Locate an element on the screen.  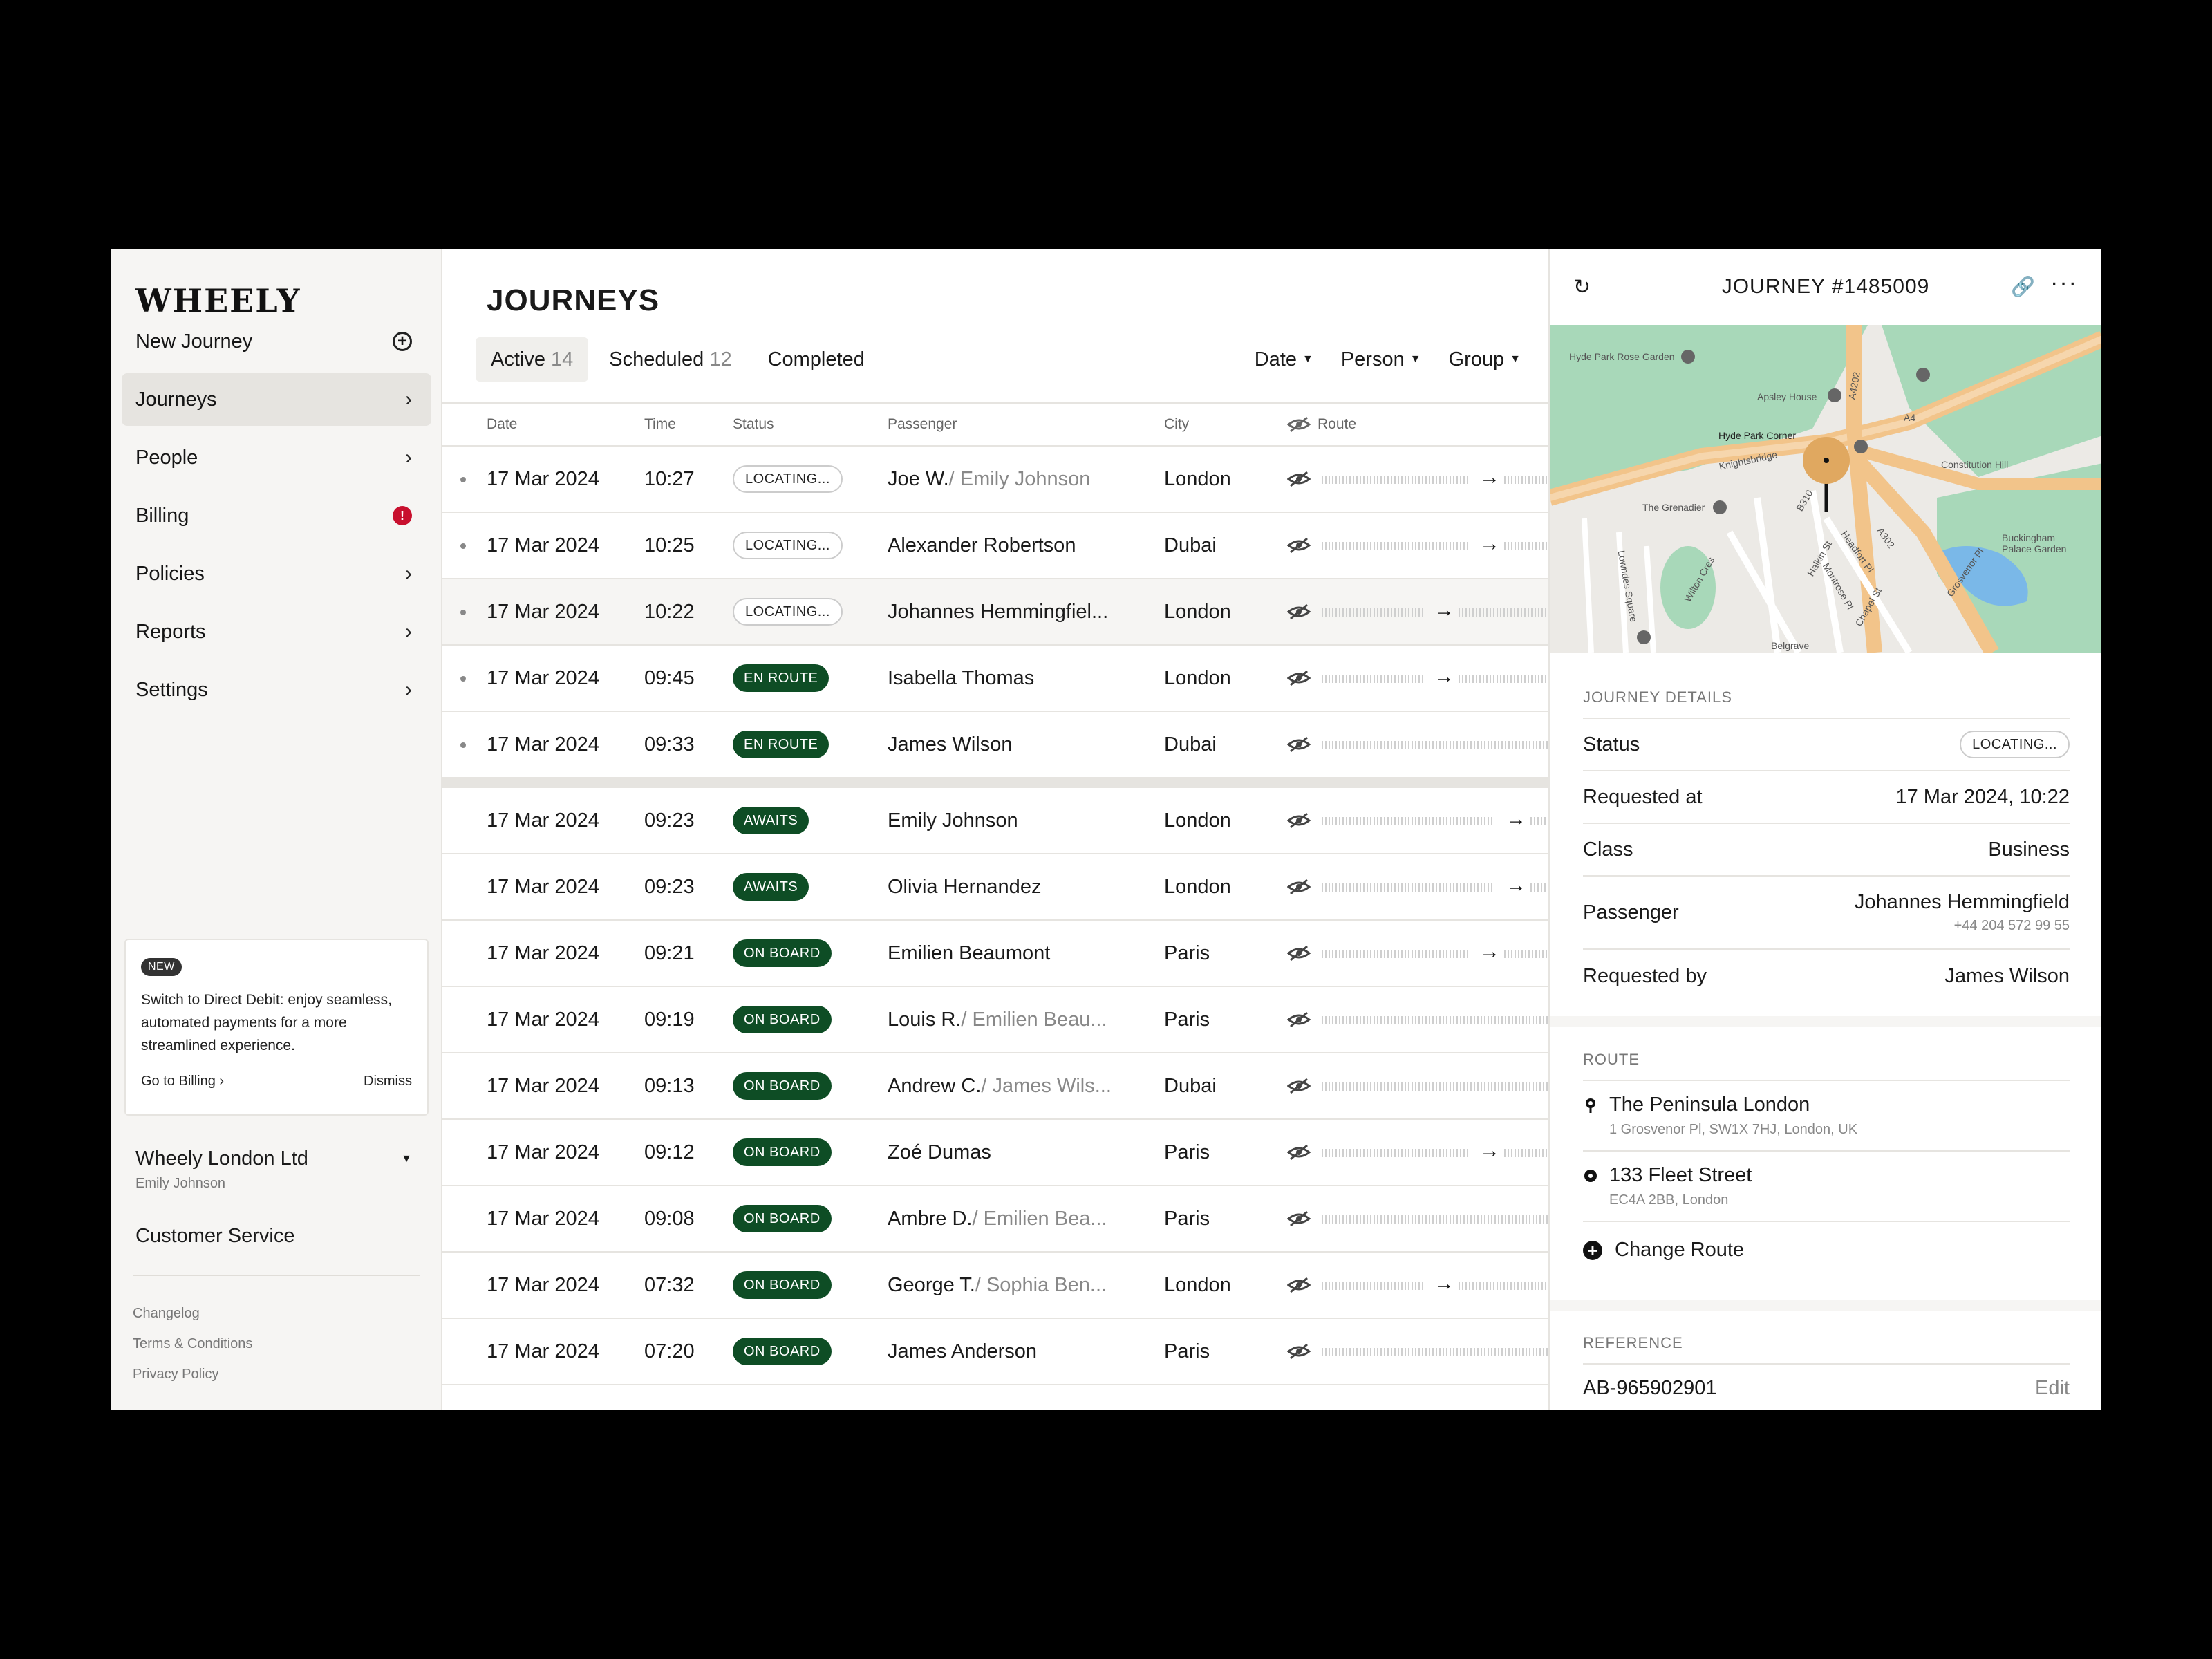
refresh-icon: ↻ is located at coordinates (1582, 287).